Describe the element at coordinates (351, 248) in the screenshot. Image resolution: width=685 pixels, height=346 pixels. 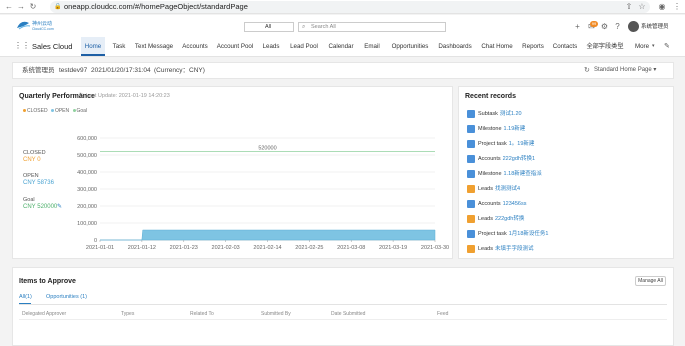
I see `x-tick-label: 2021-03-08` at that location.